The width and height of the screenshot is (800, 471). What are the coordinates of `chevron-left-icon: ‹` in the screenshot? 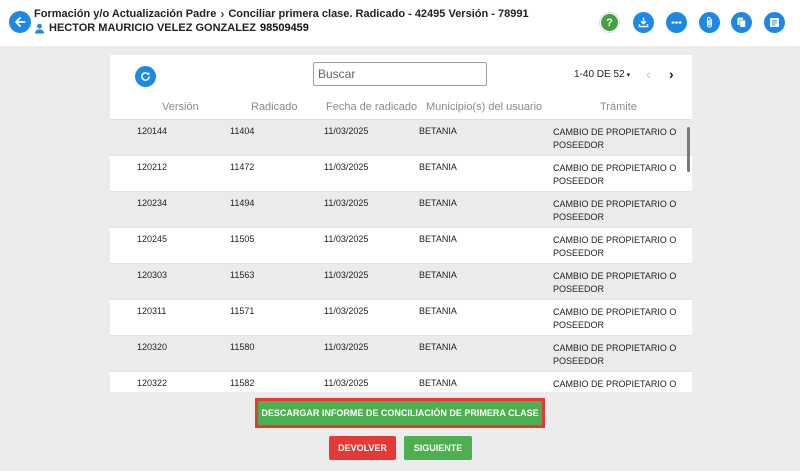 It's located at (648, 74).